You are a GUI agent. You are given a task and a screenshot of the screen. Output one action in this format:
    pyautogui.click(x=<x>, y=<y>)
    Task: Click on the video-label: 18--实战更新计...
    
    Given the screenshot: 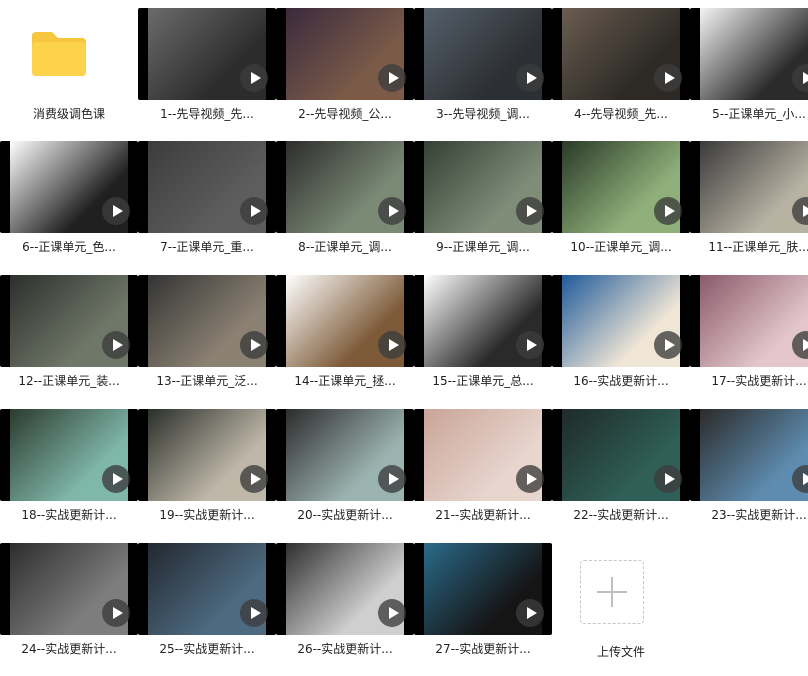 What is the action you would take?
    pyautogui.click(x=69, y=515)
    